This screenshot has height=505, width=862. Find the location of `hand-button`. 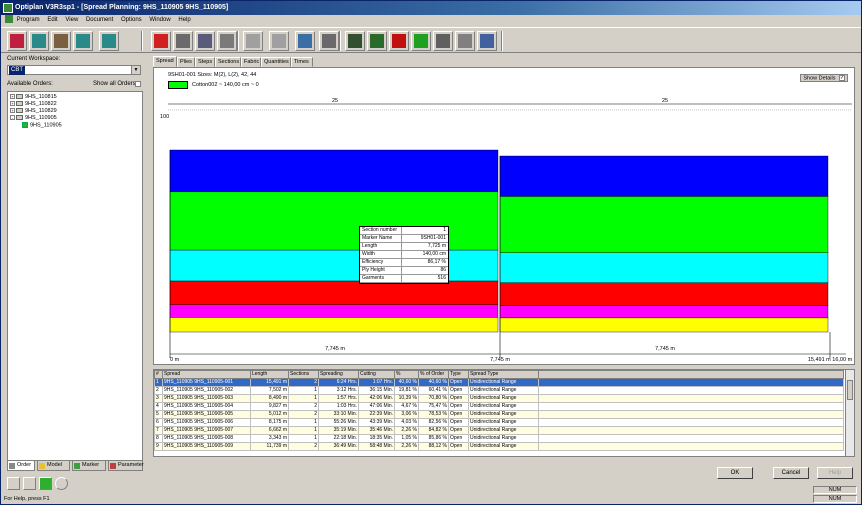

hand-button is located at coordinates (279, 41).